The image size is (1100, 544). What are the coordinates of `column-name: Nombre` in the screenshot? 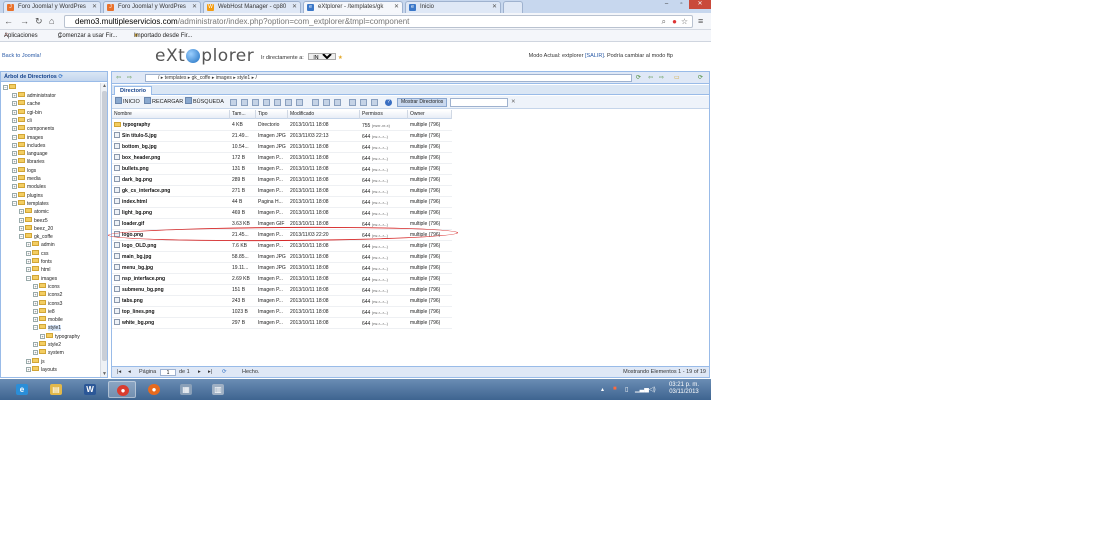 It's located at (171, 114).